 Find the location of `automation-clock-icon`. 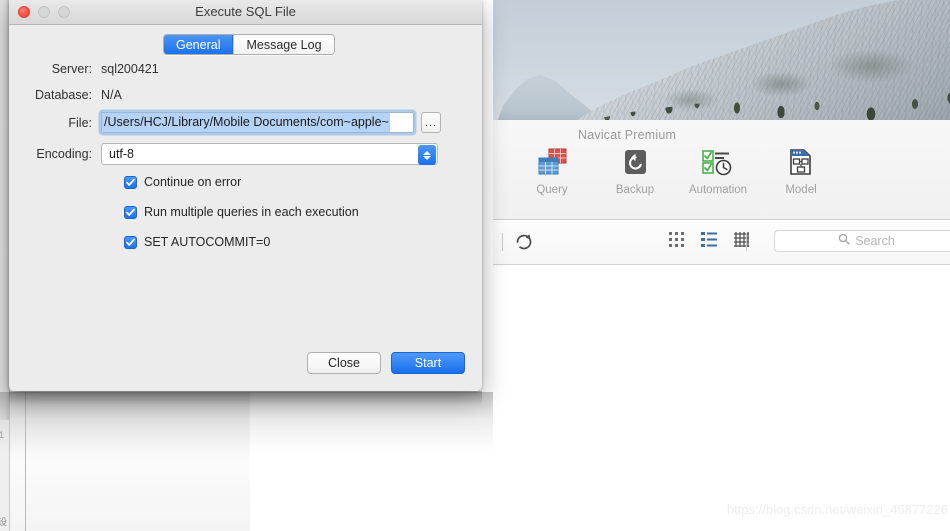

automation-clock-icon is located at coordinates (718, 163).